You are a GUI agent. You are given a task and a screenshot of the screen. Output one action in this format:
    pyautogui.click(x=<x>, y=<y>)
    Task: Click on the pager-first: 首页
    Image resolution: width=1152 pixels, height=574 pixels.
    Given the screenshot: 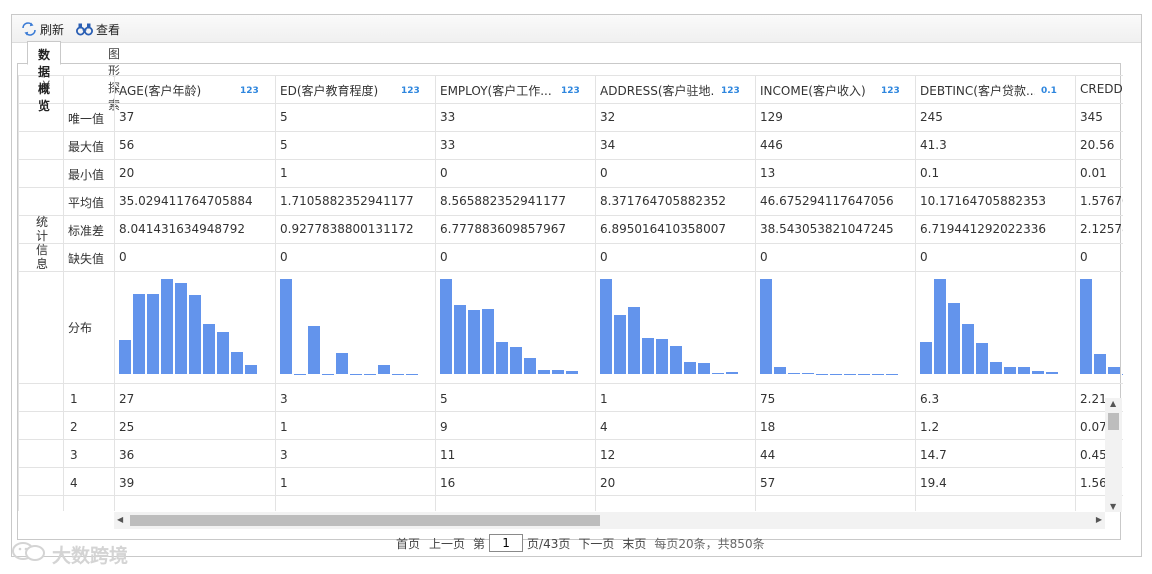 What is the action you would take?
    pyautogui.click(x=408, y=543)
    